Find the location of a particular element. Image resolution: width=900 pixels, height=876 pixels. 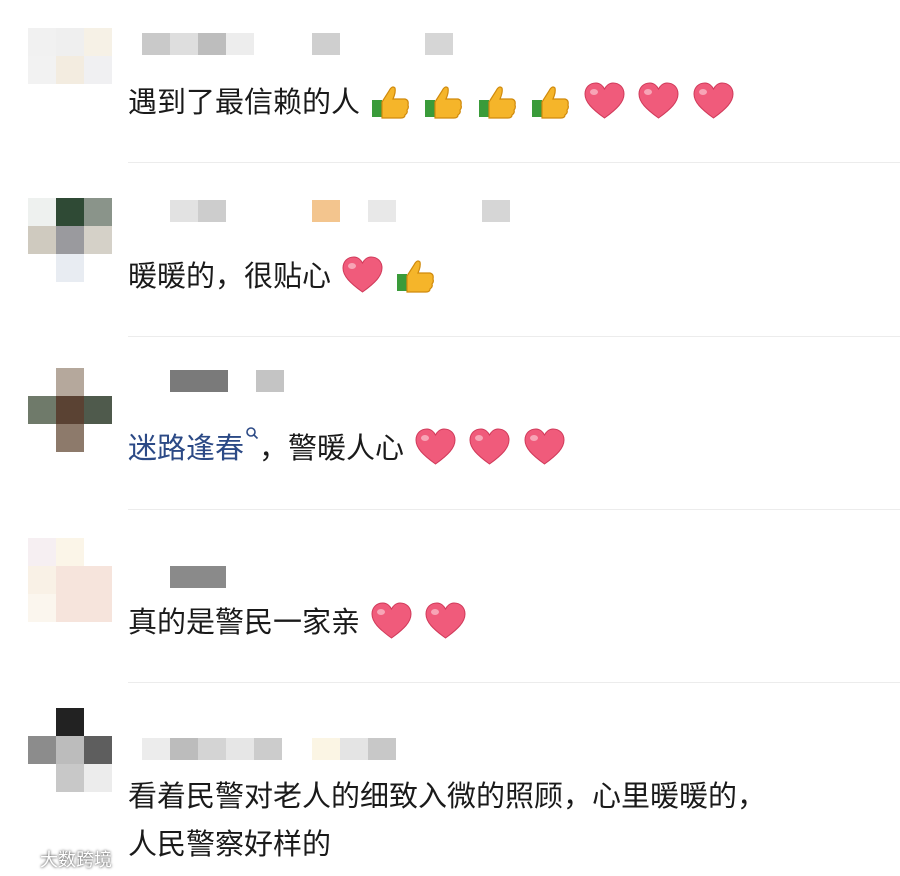

watermark-label: 大数跨境 is located at coordinates (76, 860).